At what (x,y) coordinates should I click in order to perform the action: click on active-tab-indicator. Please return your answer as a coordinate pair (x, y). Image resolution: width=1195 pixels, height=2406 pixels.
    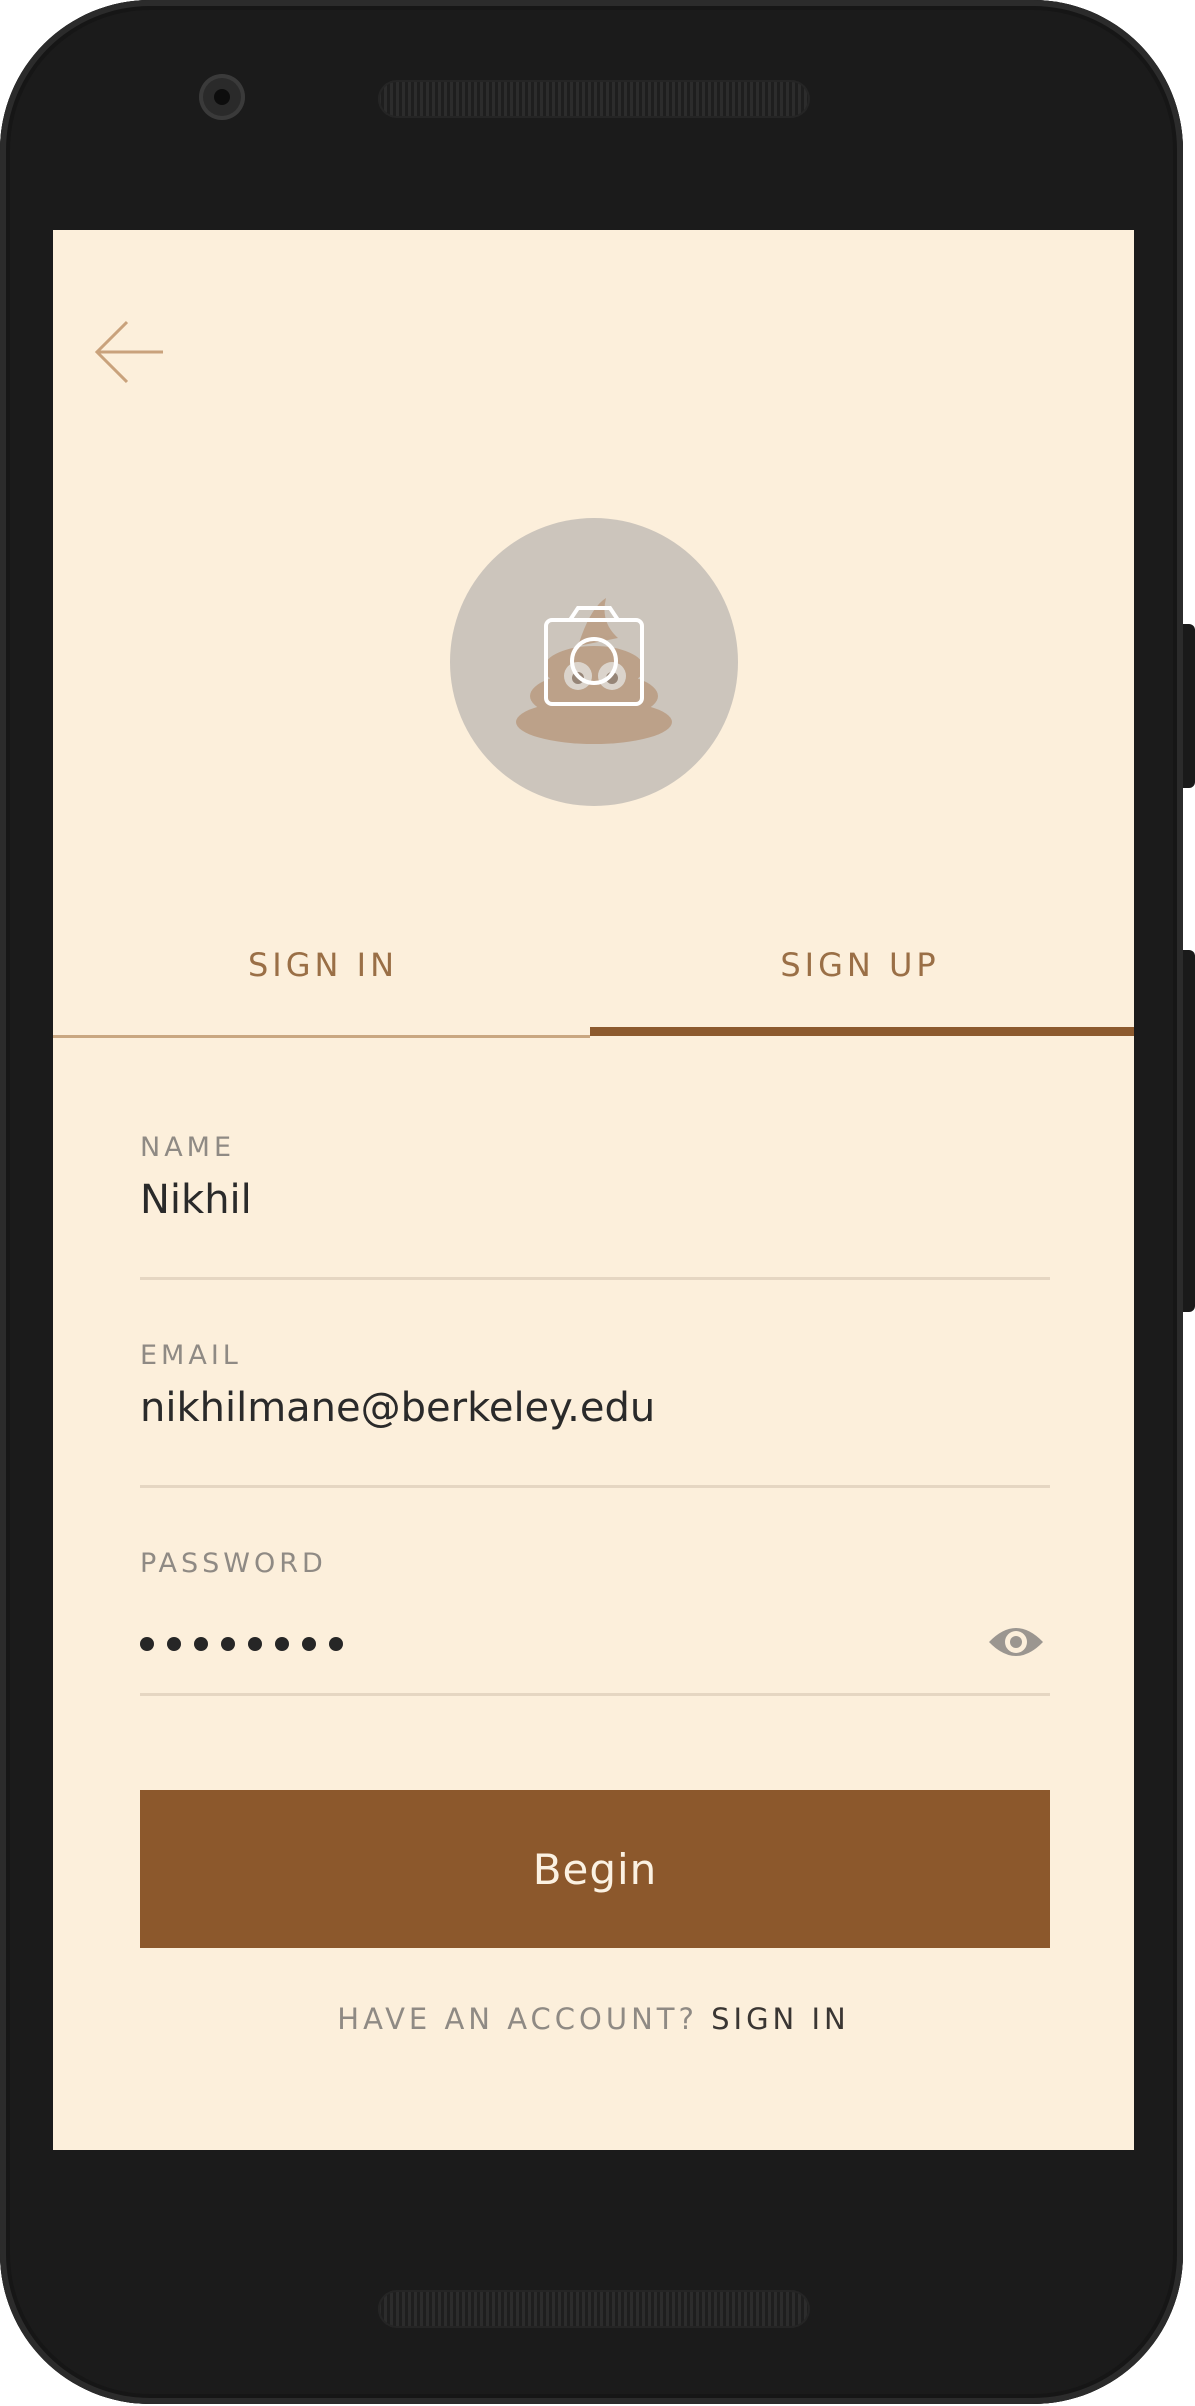
    Looking at the image, I should click on (862, 1031).